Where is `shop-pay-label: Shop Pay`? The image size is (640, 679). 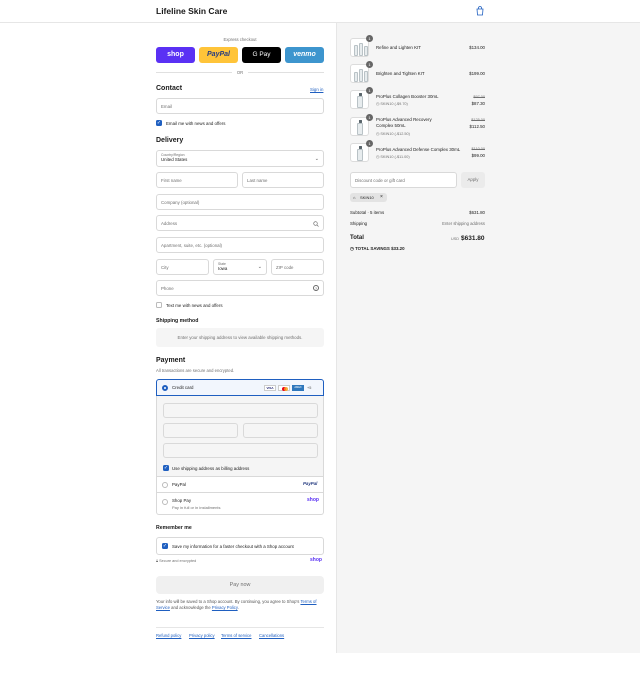
shop-pay-label: Shop Pay is located at coordinates (182, 500).